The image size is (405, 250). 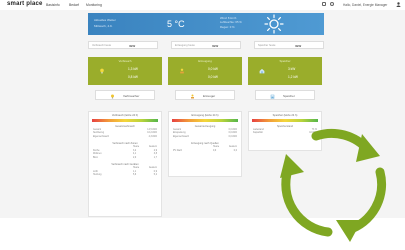 I want to click on button-label: Erzeuger, so click(x=209, y=96).